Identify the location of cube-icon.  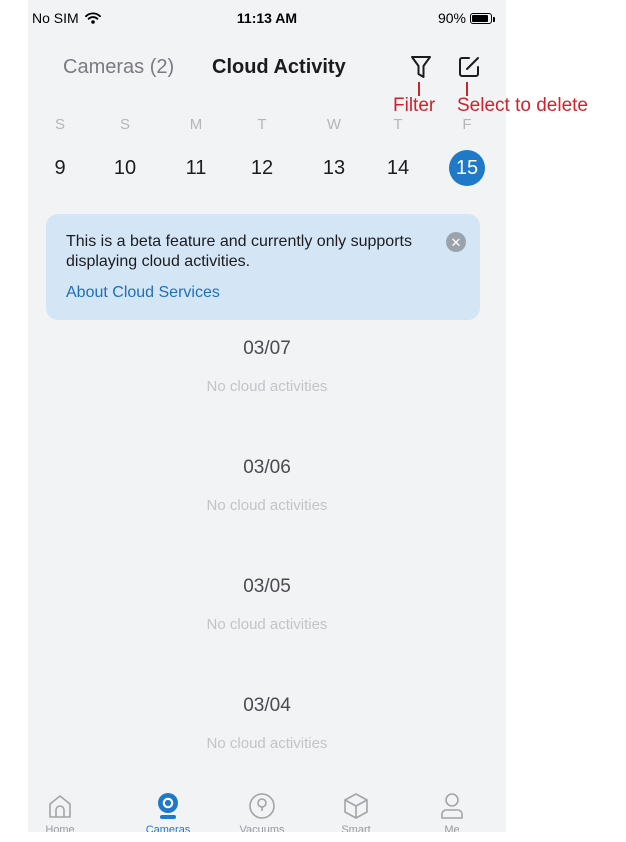
(356, 806).